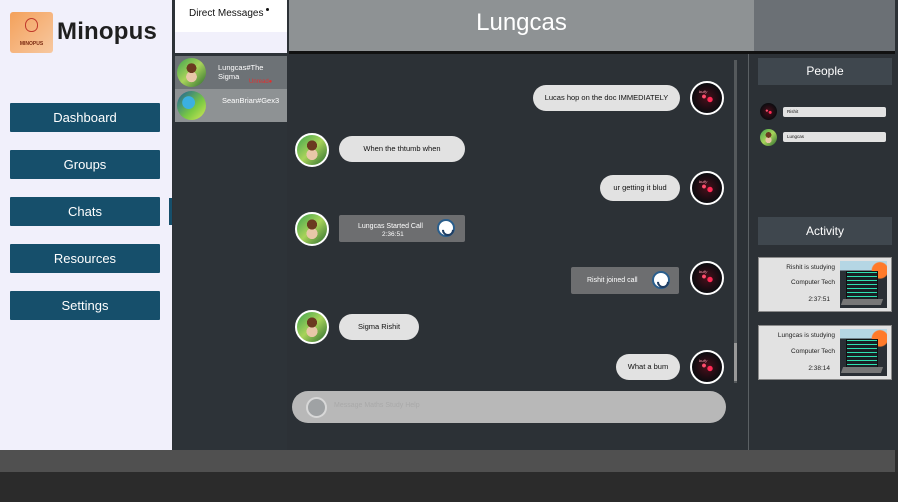  Describe the element at coordinates (31, 25) in the screenshot. I see `logo-face-icon` at that location.